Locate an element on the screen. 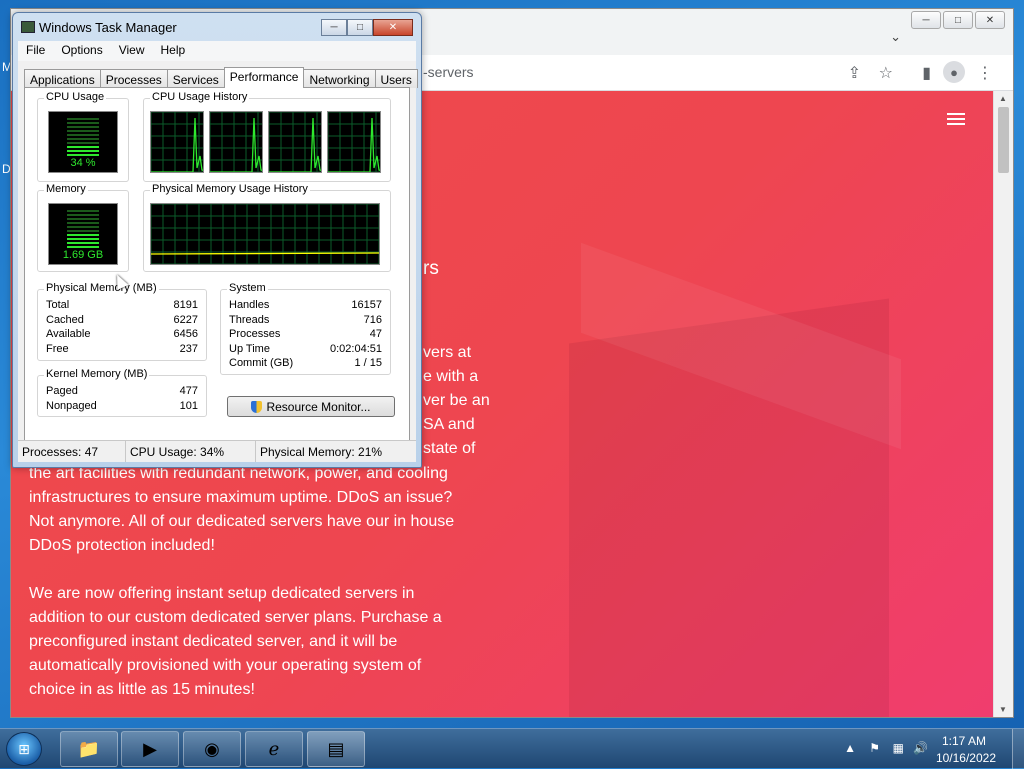 This screenshot has width=1024, height=769. chrome-icon: ◉ is located at coordinates (212, 749).